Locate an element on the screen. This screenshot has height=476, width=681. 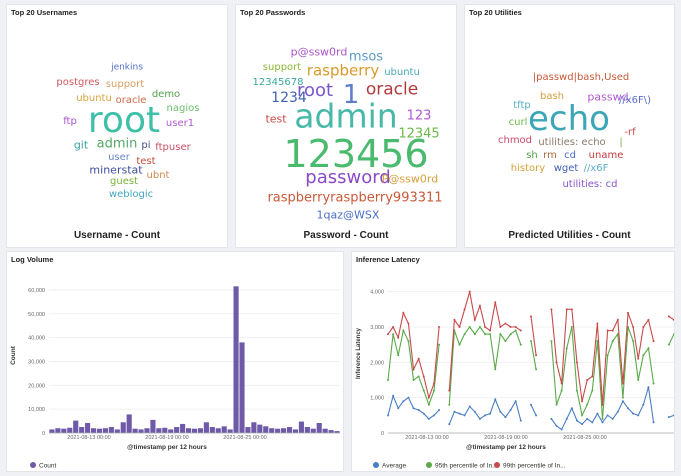
cloud-word: raspberryraspberry993311 is located at coordinates (354, 198).